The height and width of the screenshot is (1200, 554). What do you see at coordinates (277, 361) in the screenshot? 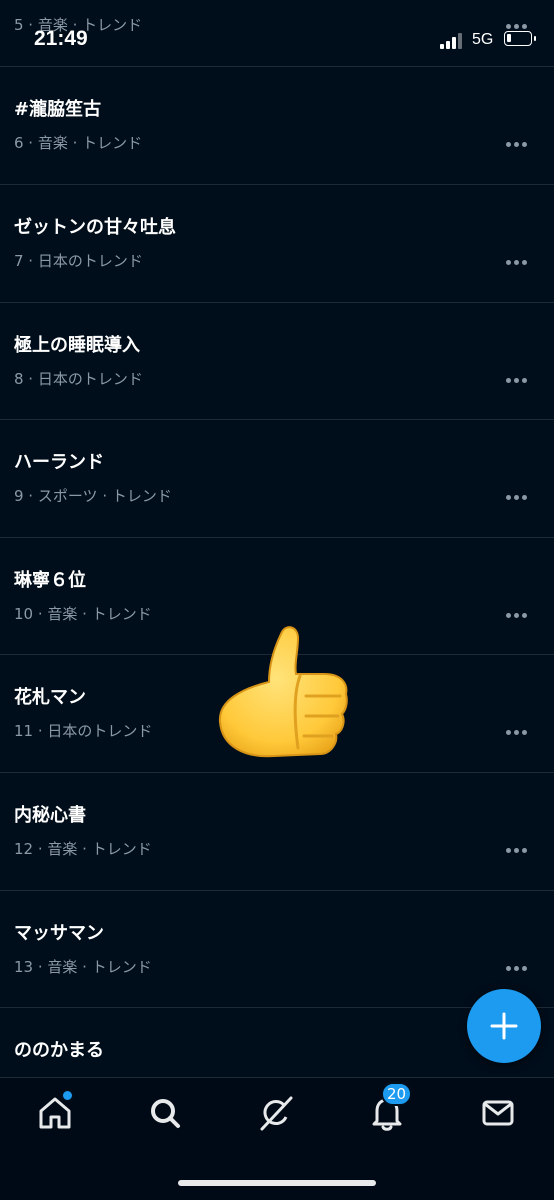
I see `trend-item: 極上の睡眠導入 8 · 日本のトレンド` at bounding box center [277, 361].